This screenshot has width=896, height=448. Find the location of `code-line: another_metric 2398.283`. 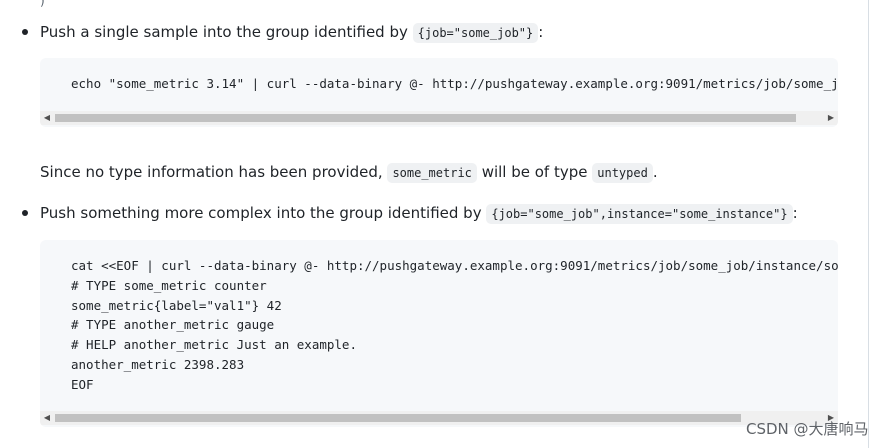

code-line: another_metric 2398.283 is located at coordinates (158, 364).